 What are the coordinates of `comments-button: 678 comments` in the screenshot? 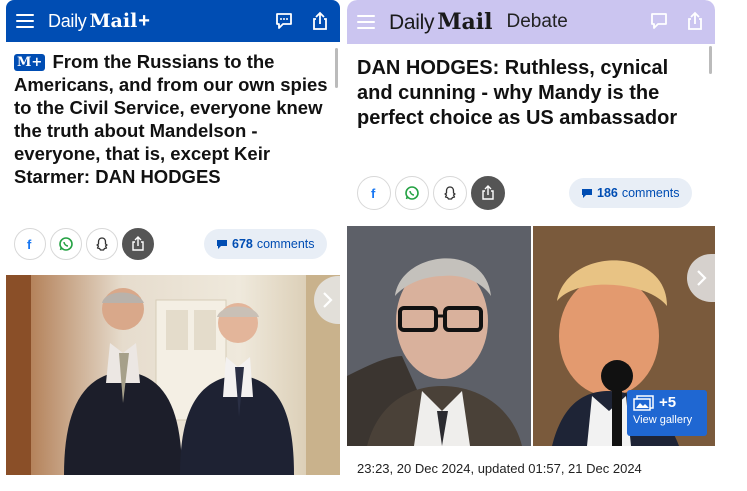 It's located at (265, 244).